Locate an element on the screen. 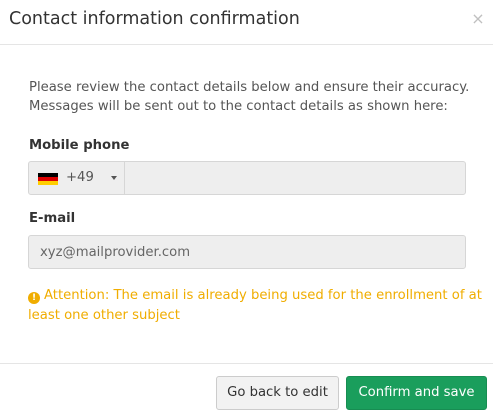 This screenshot has width=493, height=418. country-code-select: +49 is located at coordinates (77, 178).